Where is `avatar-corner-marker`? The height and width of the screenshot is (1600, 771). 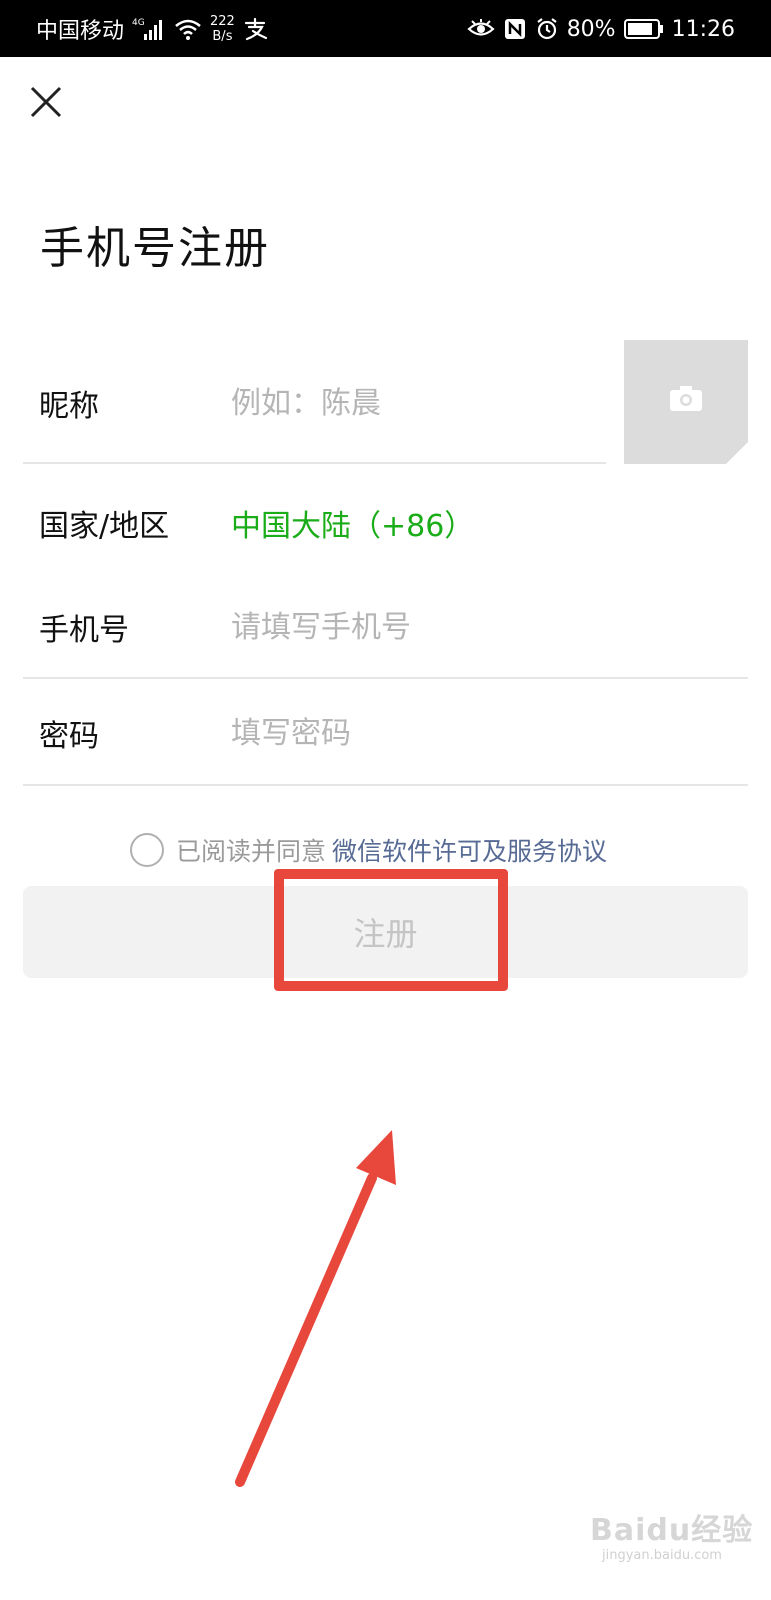 avatar-corner-marker is located at coordinates (737, 453).